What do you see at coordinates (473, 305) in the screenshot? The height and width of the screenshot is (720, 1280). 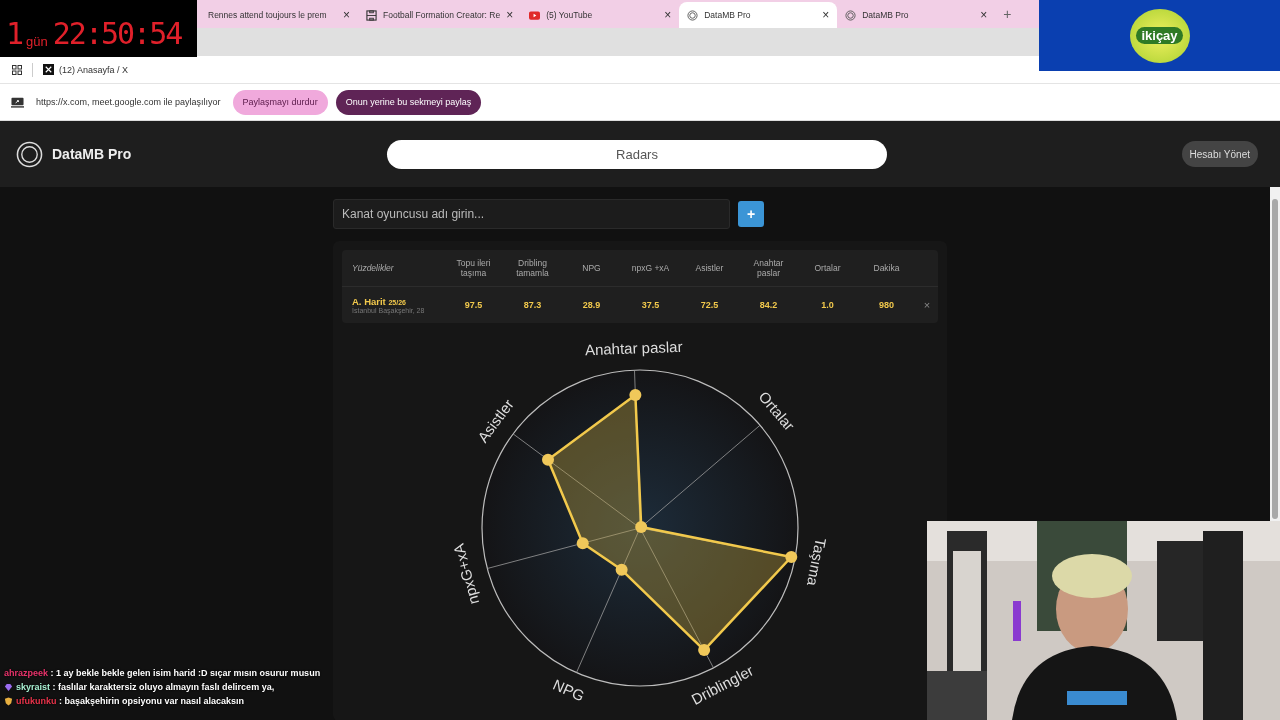 I see `table-cell-text: 97.5` at bounding box center [473, 305].